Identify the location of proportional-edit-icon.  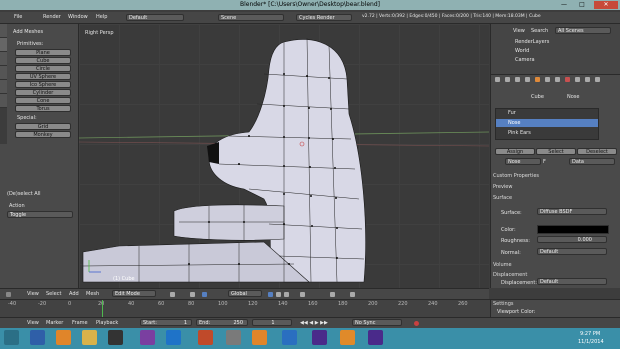
(302, 294).